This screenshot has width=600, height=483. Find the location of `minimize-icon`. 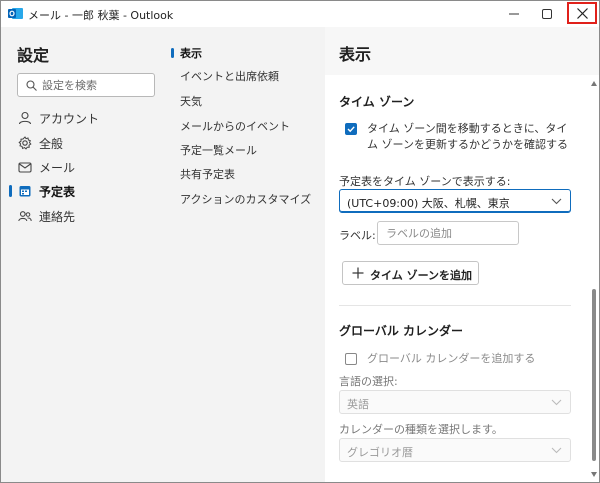

minimize-icon is located at coordinates (514, 14).